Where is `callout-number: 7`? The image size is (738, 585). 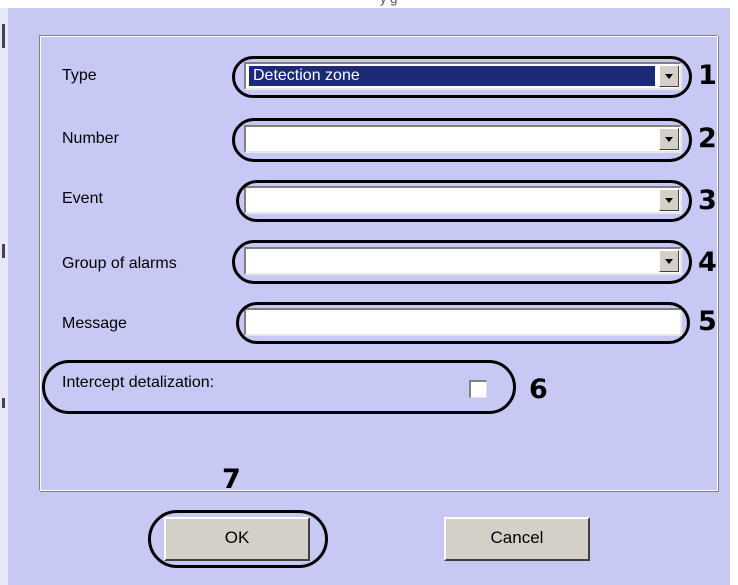 callout-number: 7 is located at coordinates (231, 479).